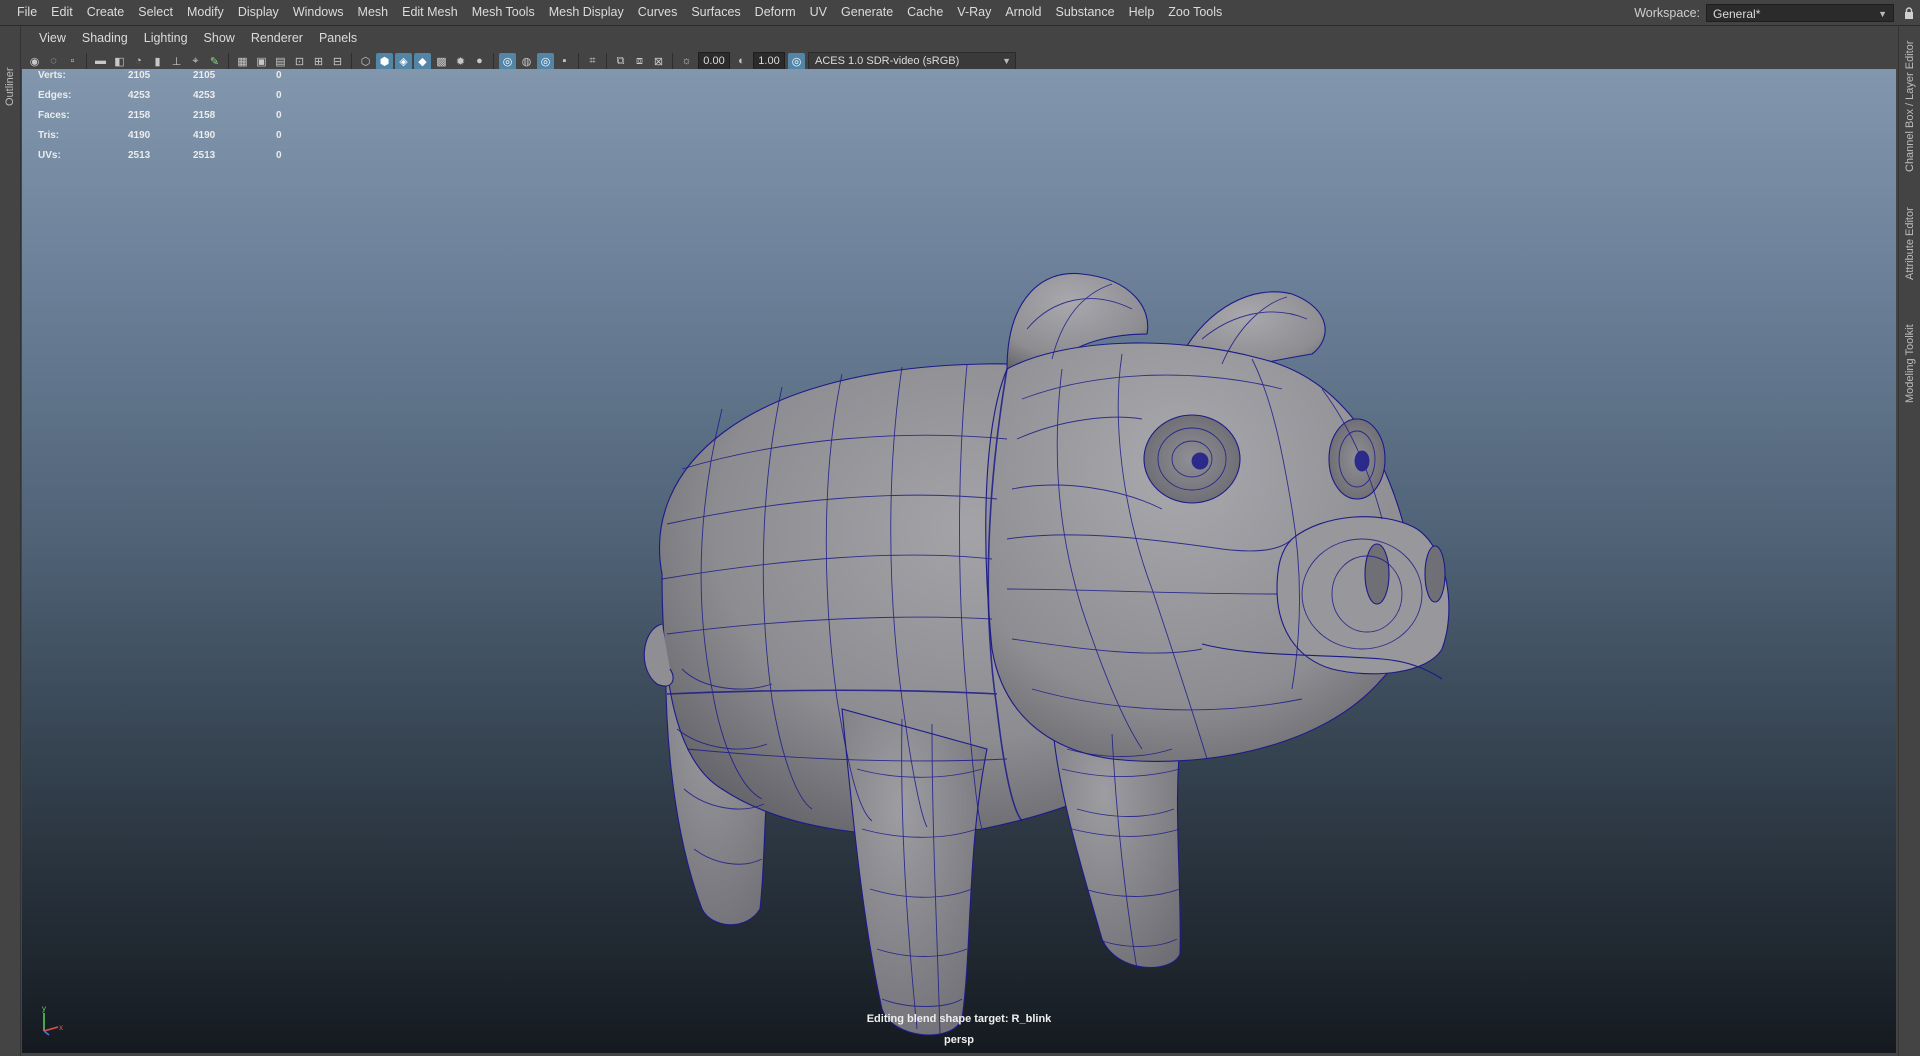 The image size is (1920, 1056). I want to click on panel-menu-show: Show, so click(219, 38).